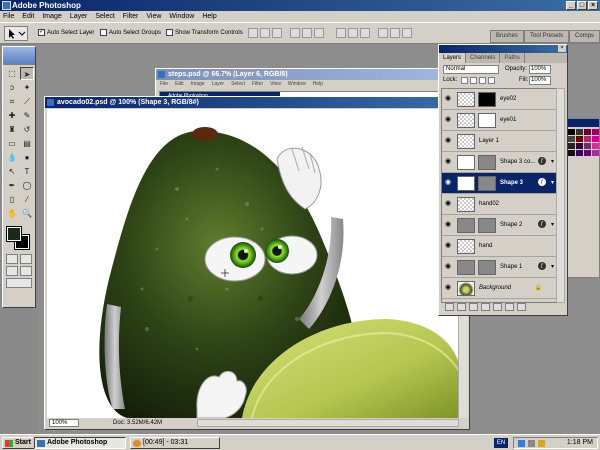 Image resolution: width=600 pixels, height=450 pixels. What do you see at coordinates (79, 16) in the screenshot?
I see `menu-layer: Layer` at bounding box center [79, 16].